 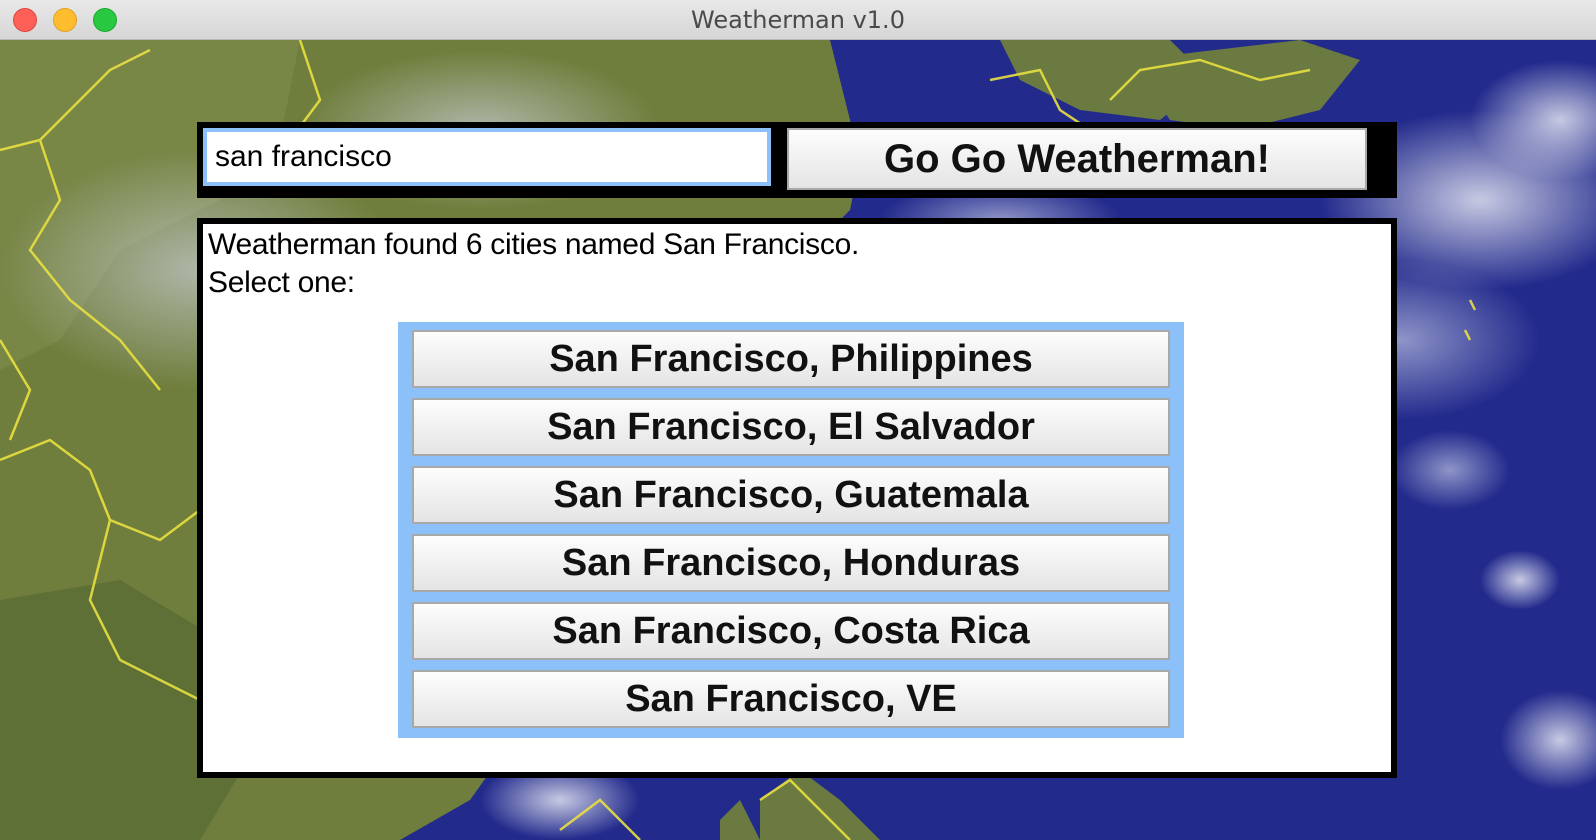 I want to click on city-button-el-salvador: San Francisco, El Salvador, so click(x=791, y=427).